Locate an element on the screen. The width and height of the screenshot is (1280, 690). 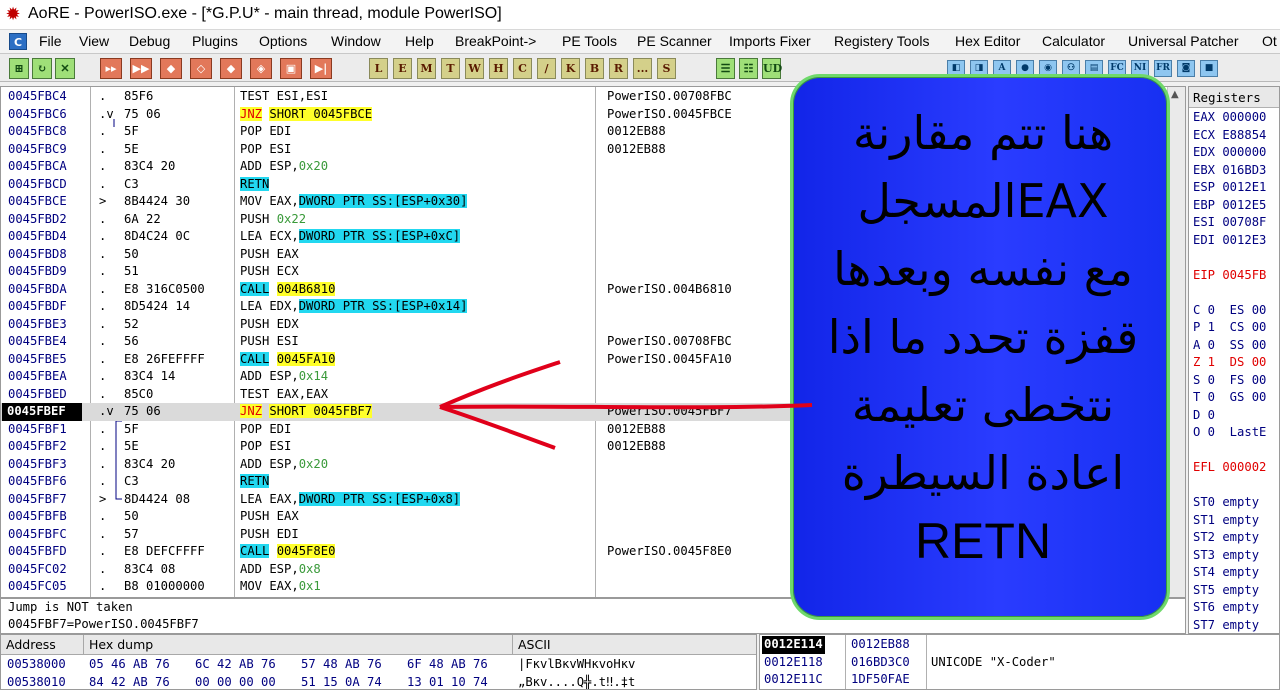
disasm-address: 0045FBF3 is located at coordinates (37, 465).